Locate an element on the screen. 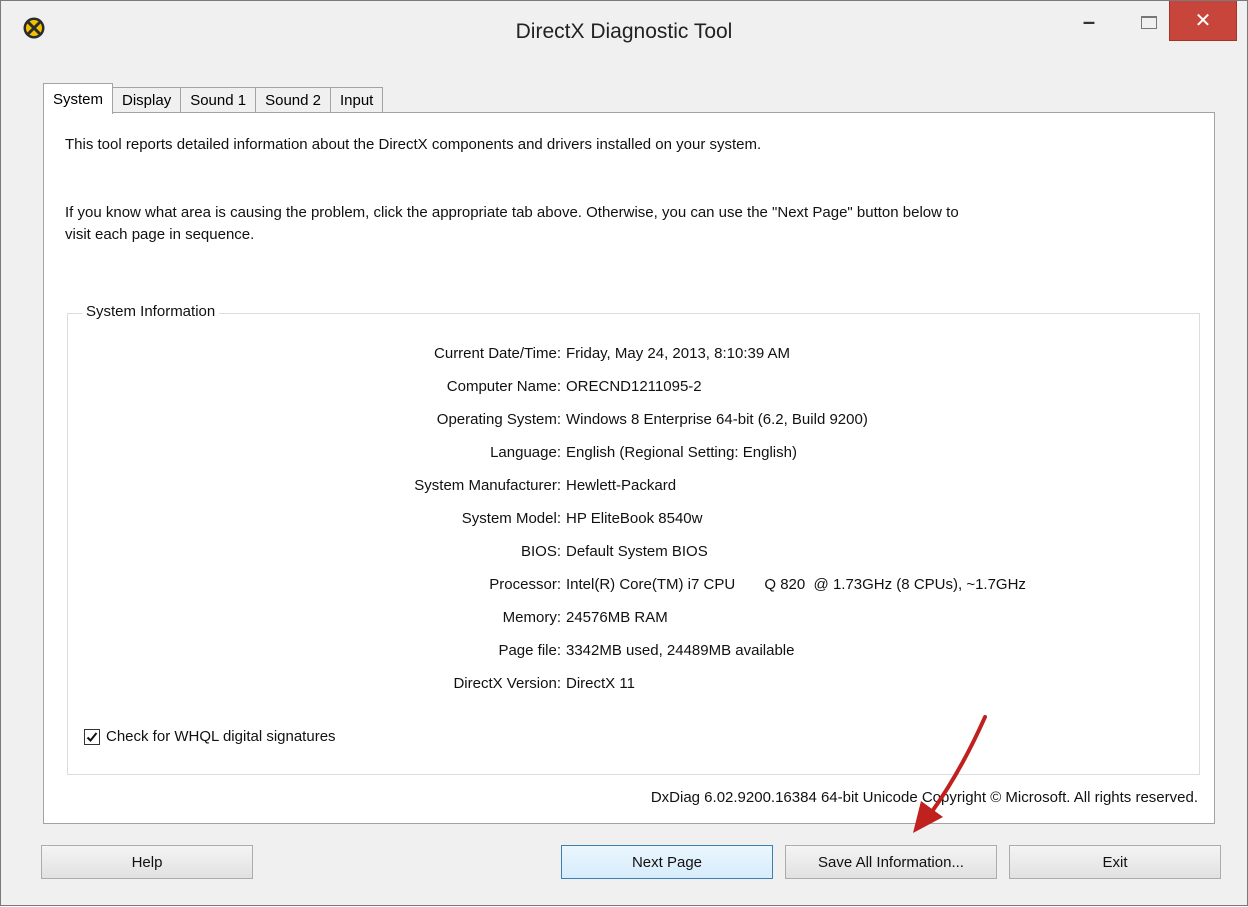  whql-checkbox-label: Check for WHQL digital signatures is located at coordinates (221, 736).